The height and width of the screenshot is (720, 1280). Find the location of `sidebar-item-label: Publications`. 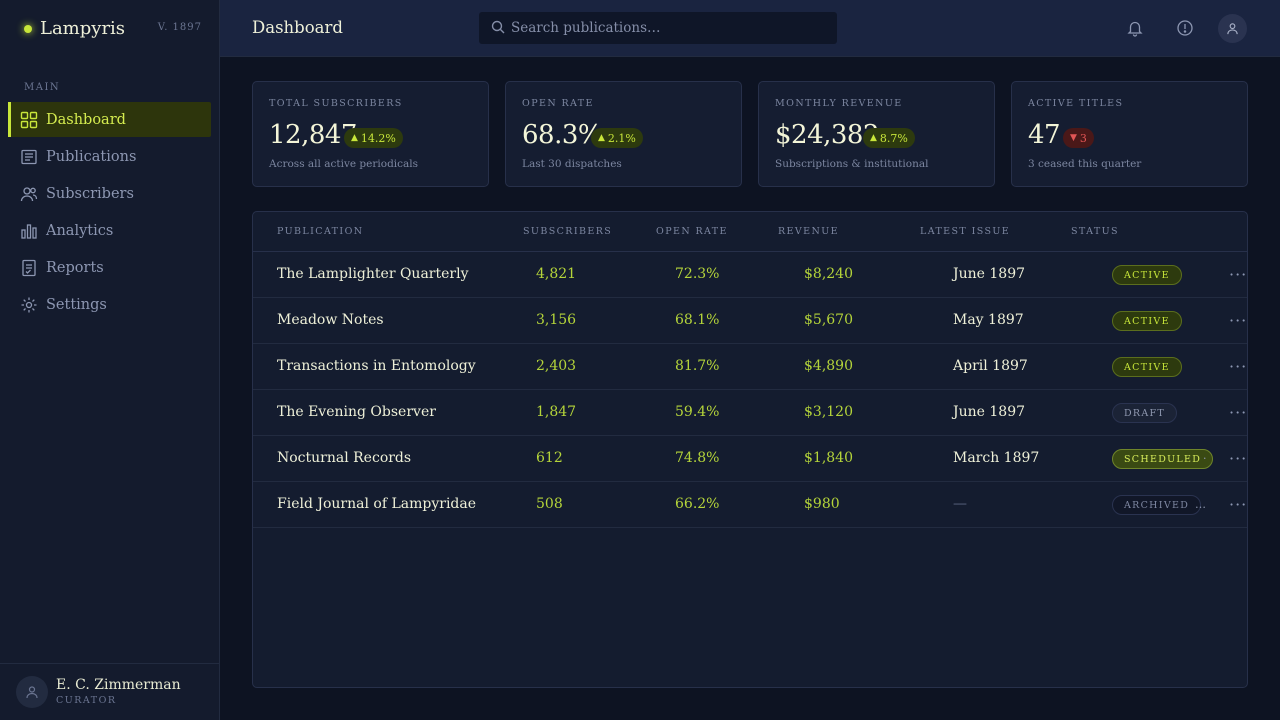

sidebar-item-label: Publications is located at coordinates (91, 156).